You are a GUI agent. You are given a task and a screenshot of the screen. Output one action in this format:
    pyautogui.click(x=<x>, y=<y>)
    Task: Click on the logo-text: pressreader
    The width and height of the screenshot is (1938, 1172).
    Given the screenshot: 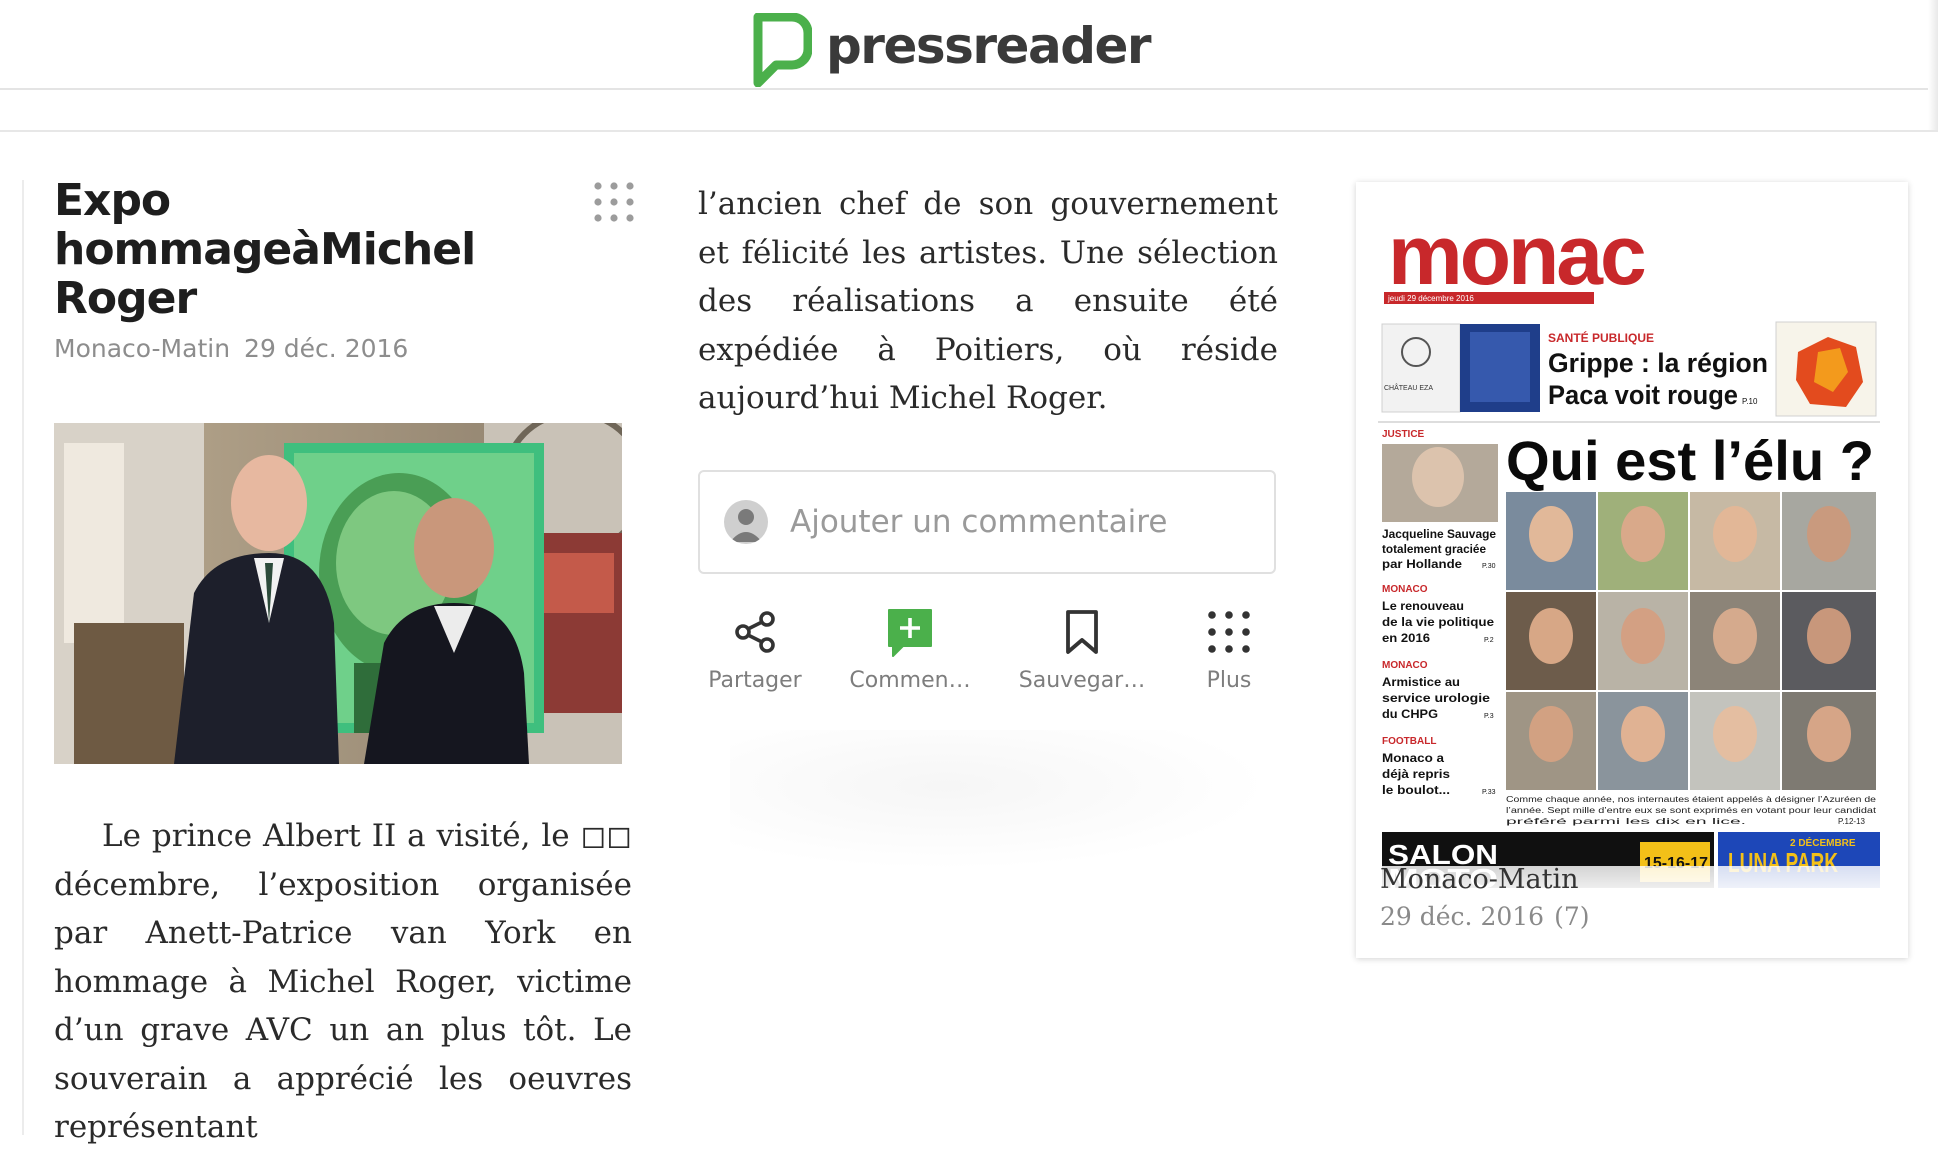 What is the action you would take?
    pyautogui.click(x=989, y=46)
    